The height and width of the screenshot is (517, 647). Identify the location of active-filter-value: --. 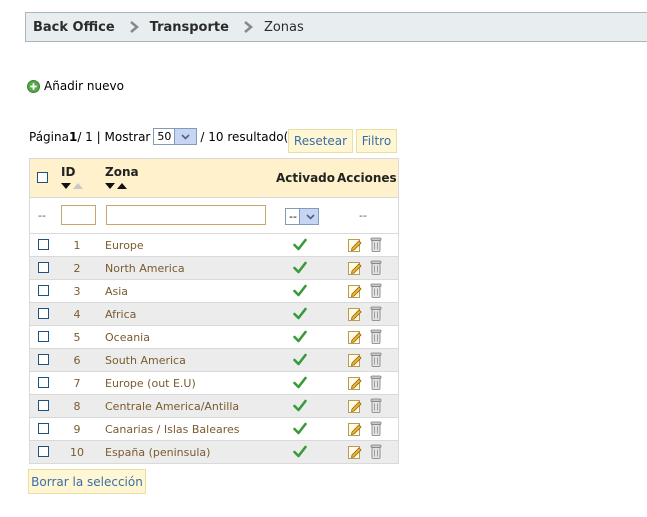
(293, 216).